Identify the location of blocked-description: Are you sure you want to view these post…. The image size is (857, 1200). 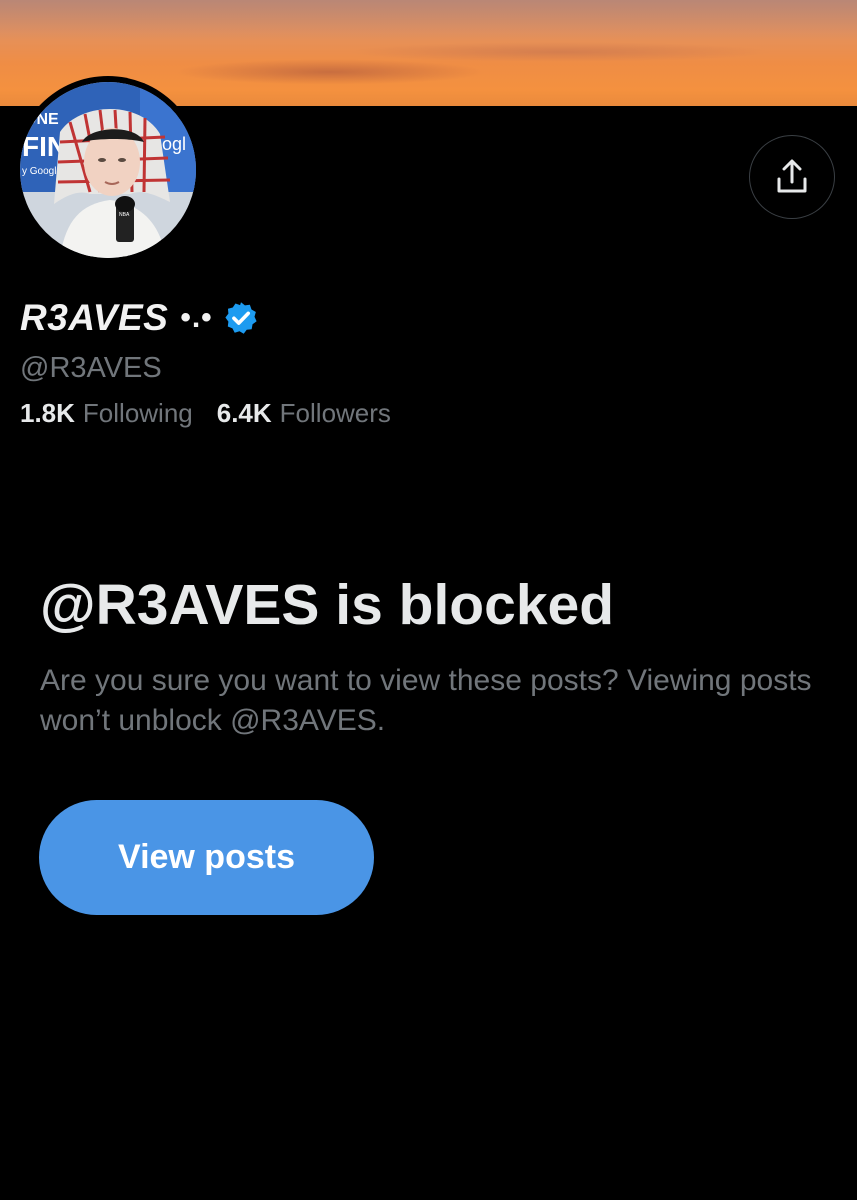
(426, 700).